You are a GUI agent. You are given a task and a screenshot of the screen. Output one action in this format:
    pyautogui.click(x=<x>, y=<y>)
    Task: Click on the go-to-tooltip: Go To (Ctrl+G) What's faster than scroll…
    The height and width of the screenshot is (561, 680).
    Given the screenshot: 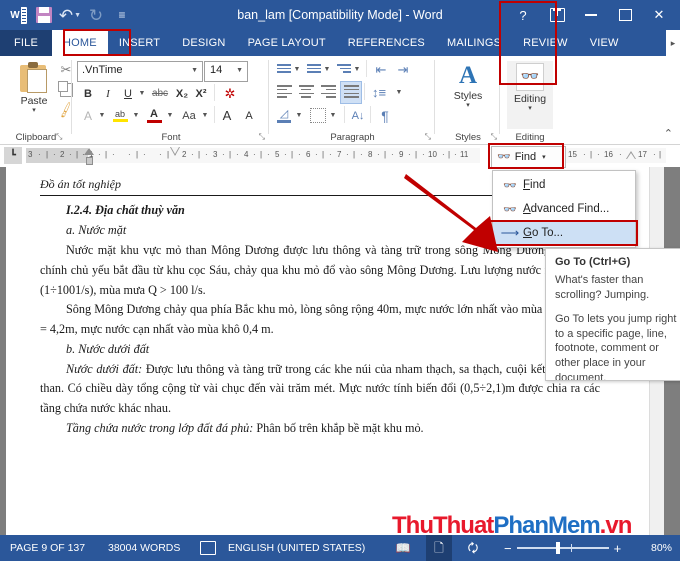 What is the action you would take?
    pyautogui.click(x=612, y=314)
    